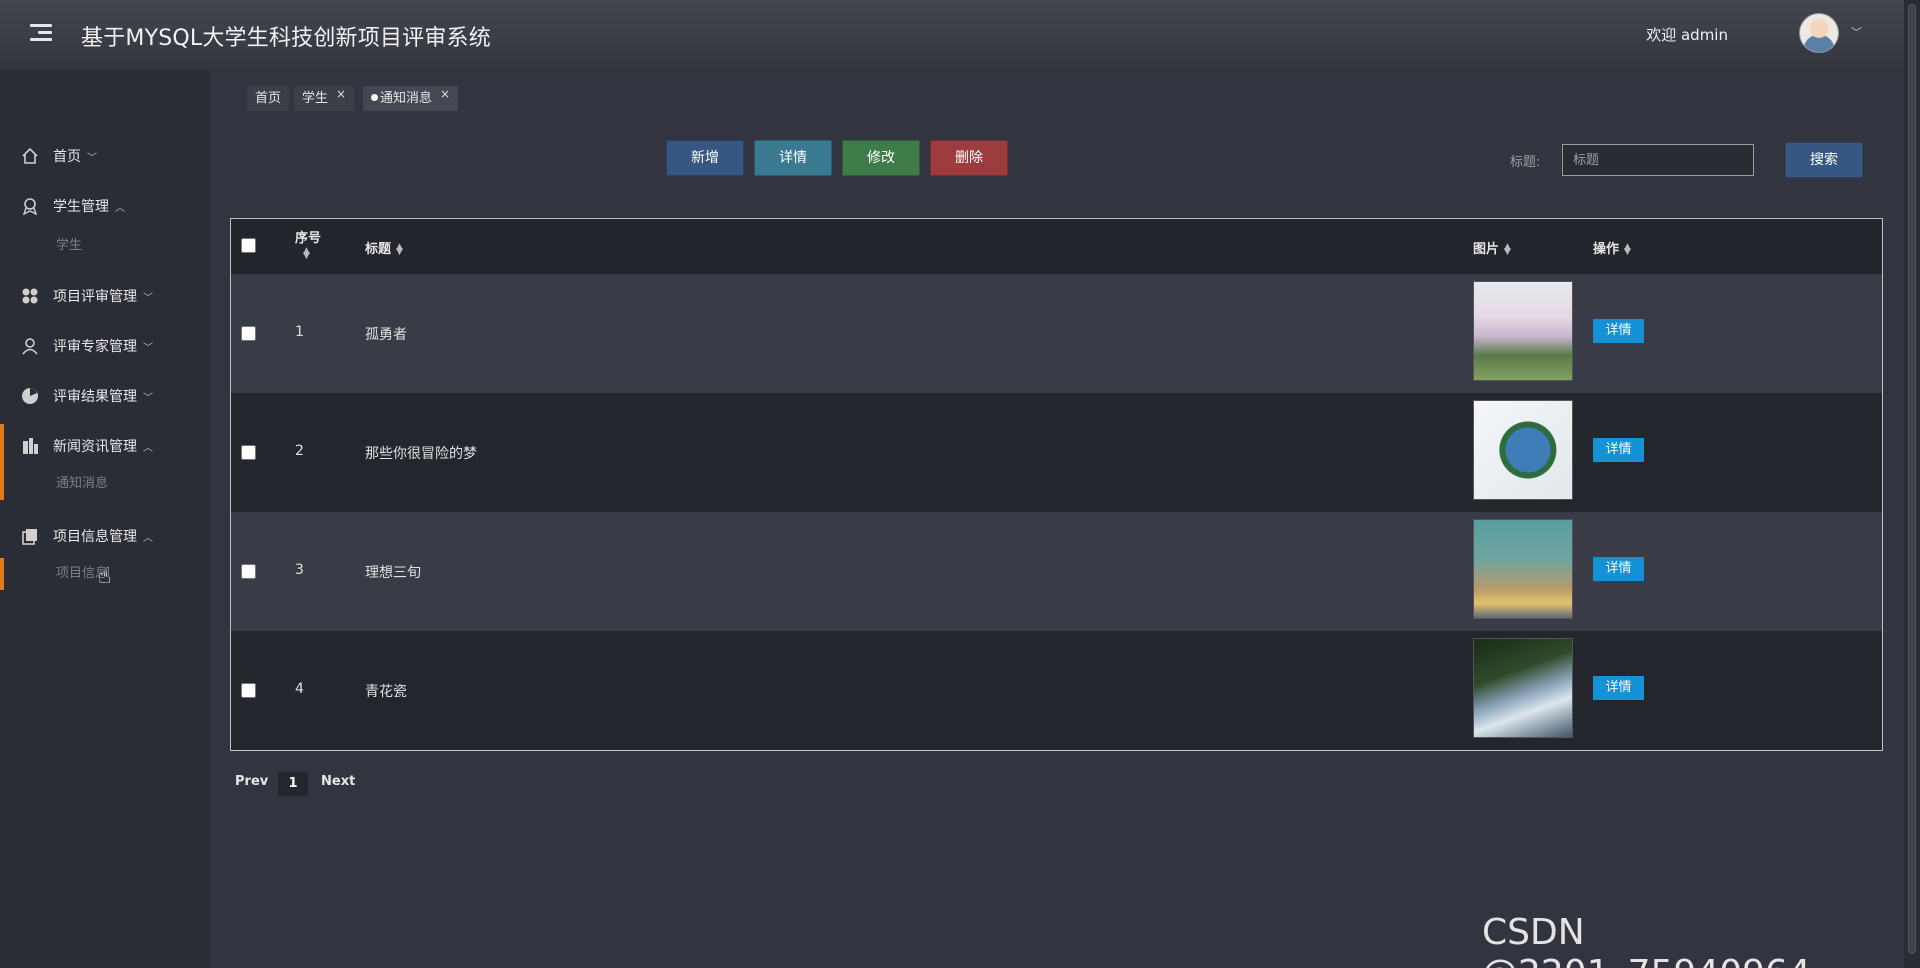 This screenshot has width=1920, height=968. What do you see at coordinates (81, 207) in the screenshot?
I see `sidebar-item-label: 学生管理` at bounding box center [81, 207].